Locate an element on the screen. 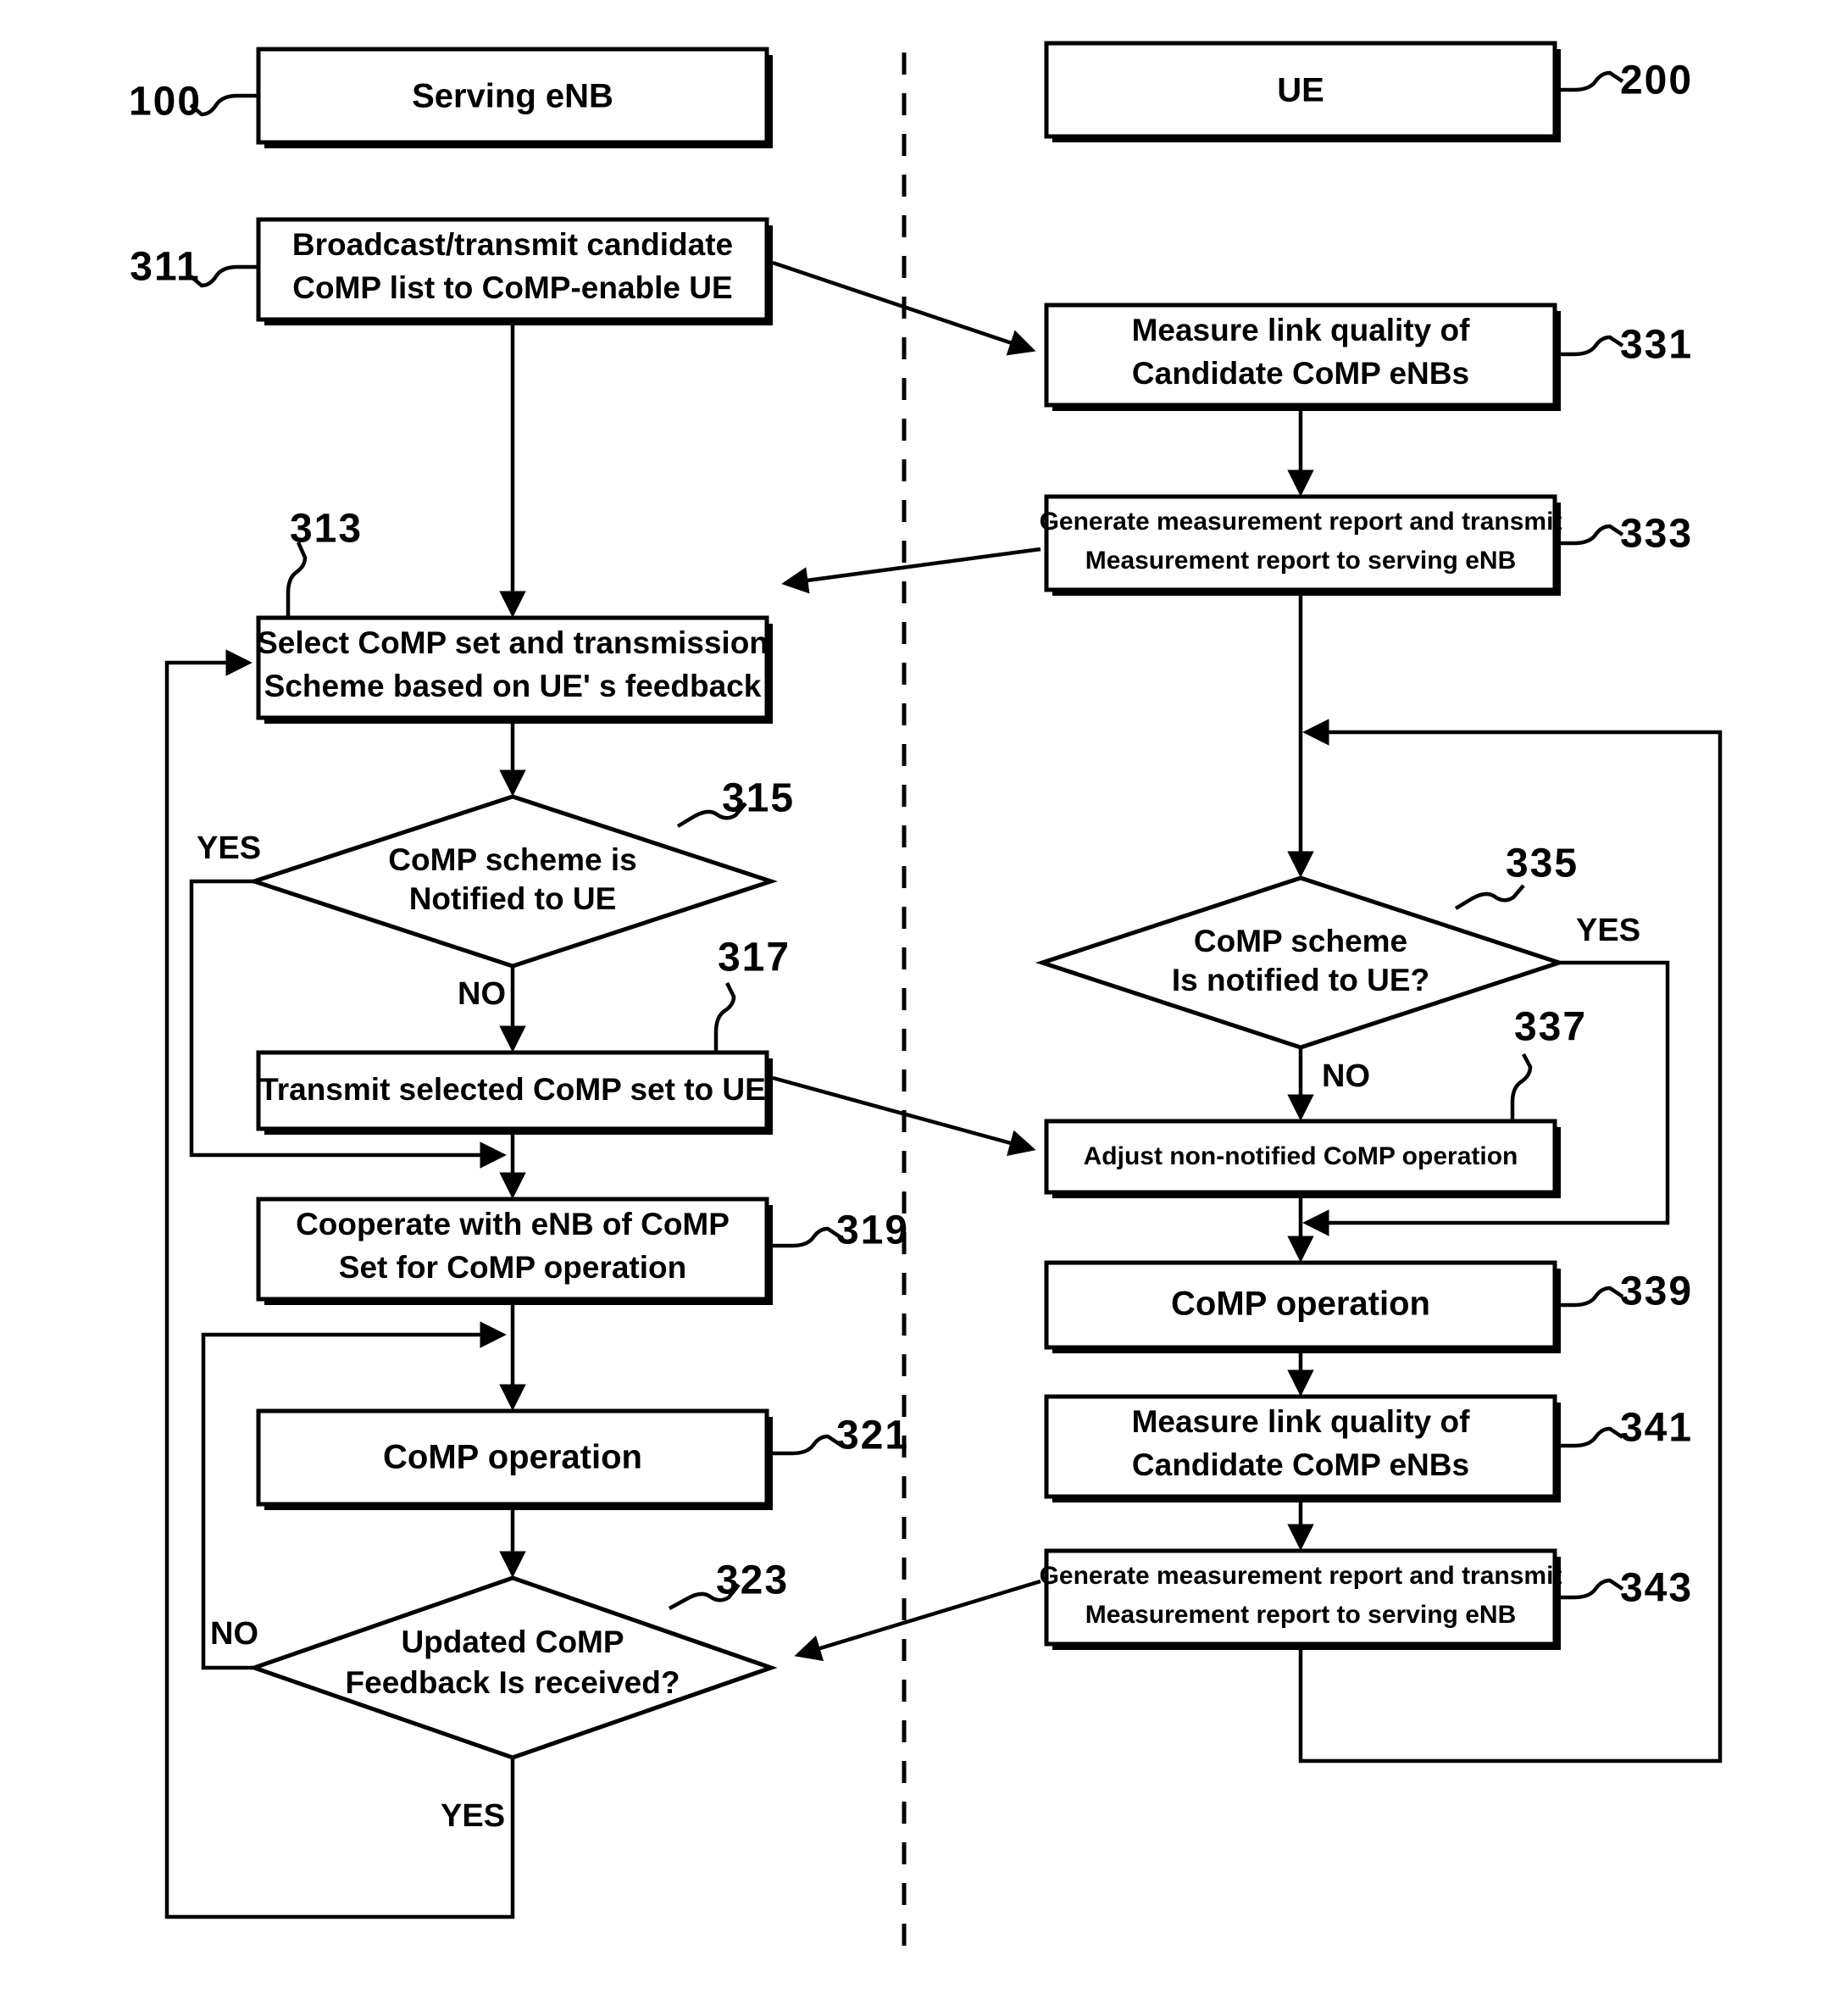 This screenshot has width=1848, height=1994. step-343-line2: Measurement report to serving eNB is located at coordinates (1301, 1615).